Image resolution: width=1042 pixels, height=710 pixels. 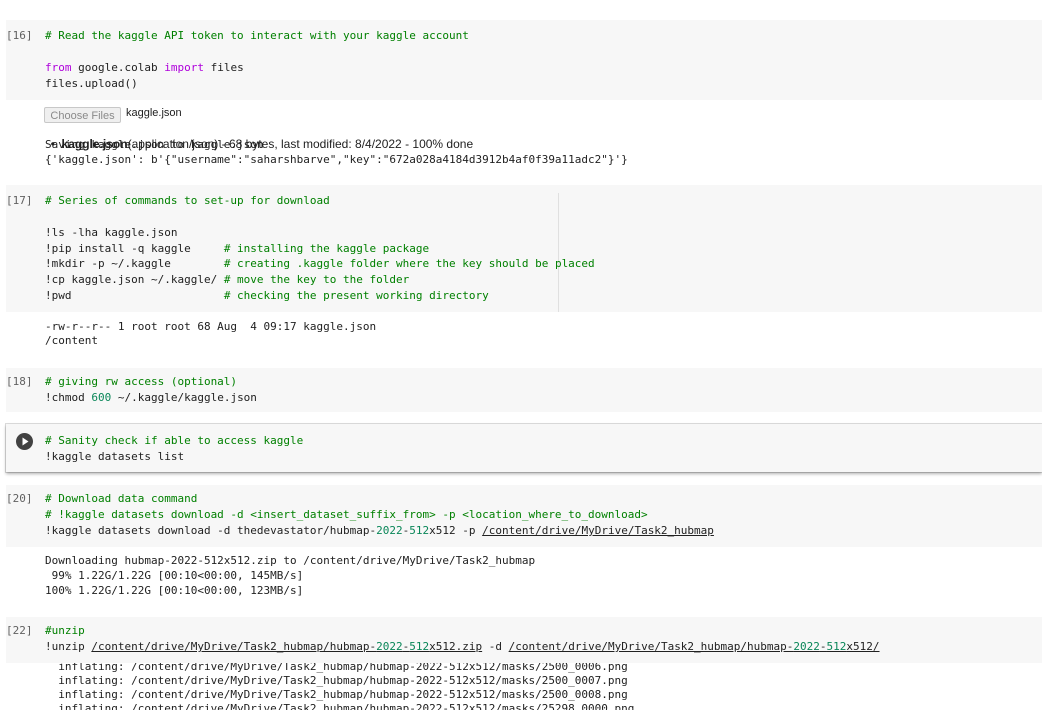 What do you see at coordinates (863, 646) in the screenshot?
I see `path-segment: x512/` at bounding box center [863, 646].